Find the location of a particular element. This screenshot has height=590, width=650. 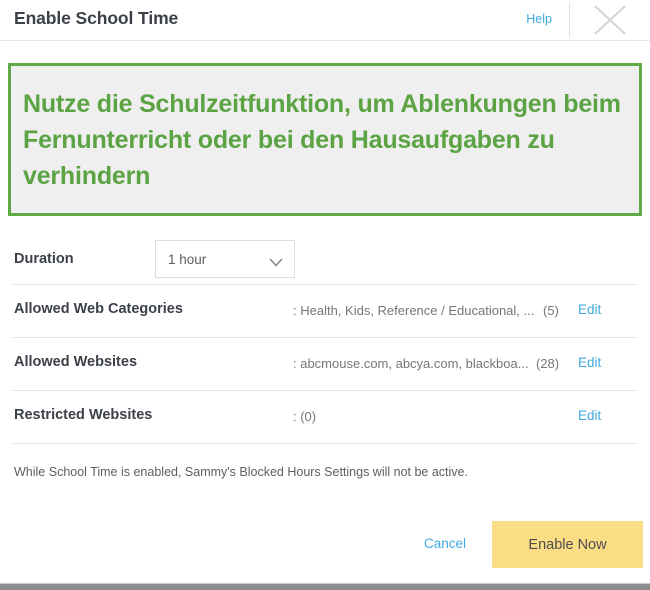

duration-label: Duration is located at coordinates (44, 259).